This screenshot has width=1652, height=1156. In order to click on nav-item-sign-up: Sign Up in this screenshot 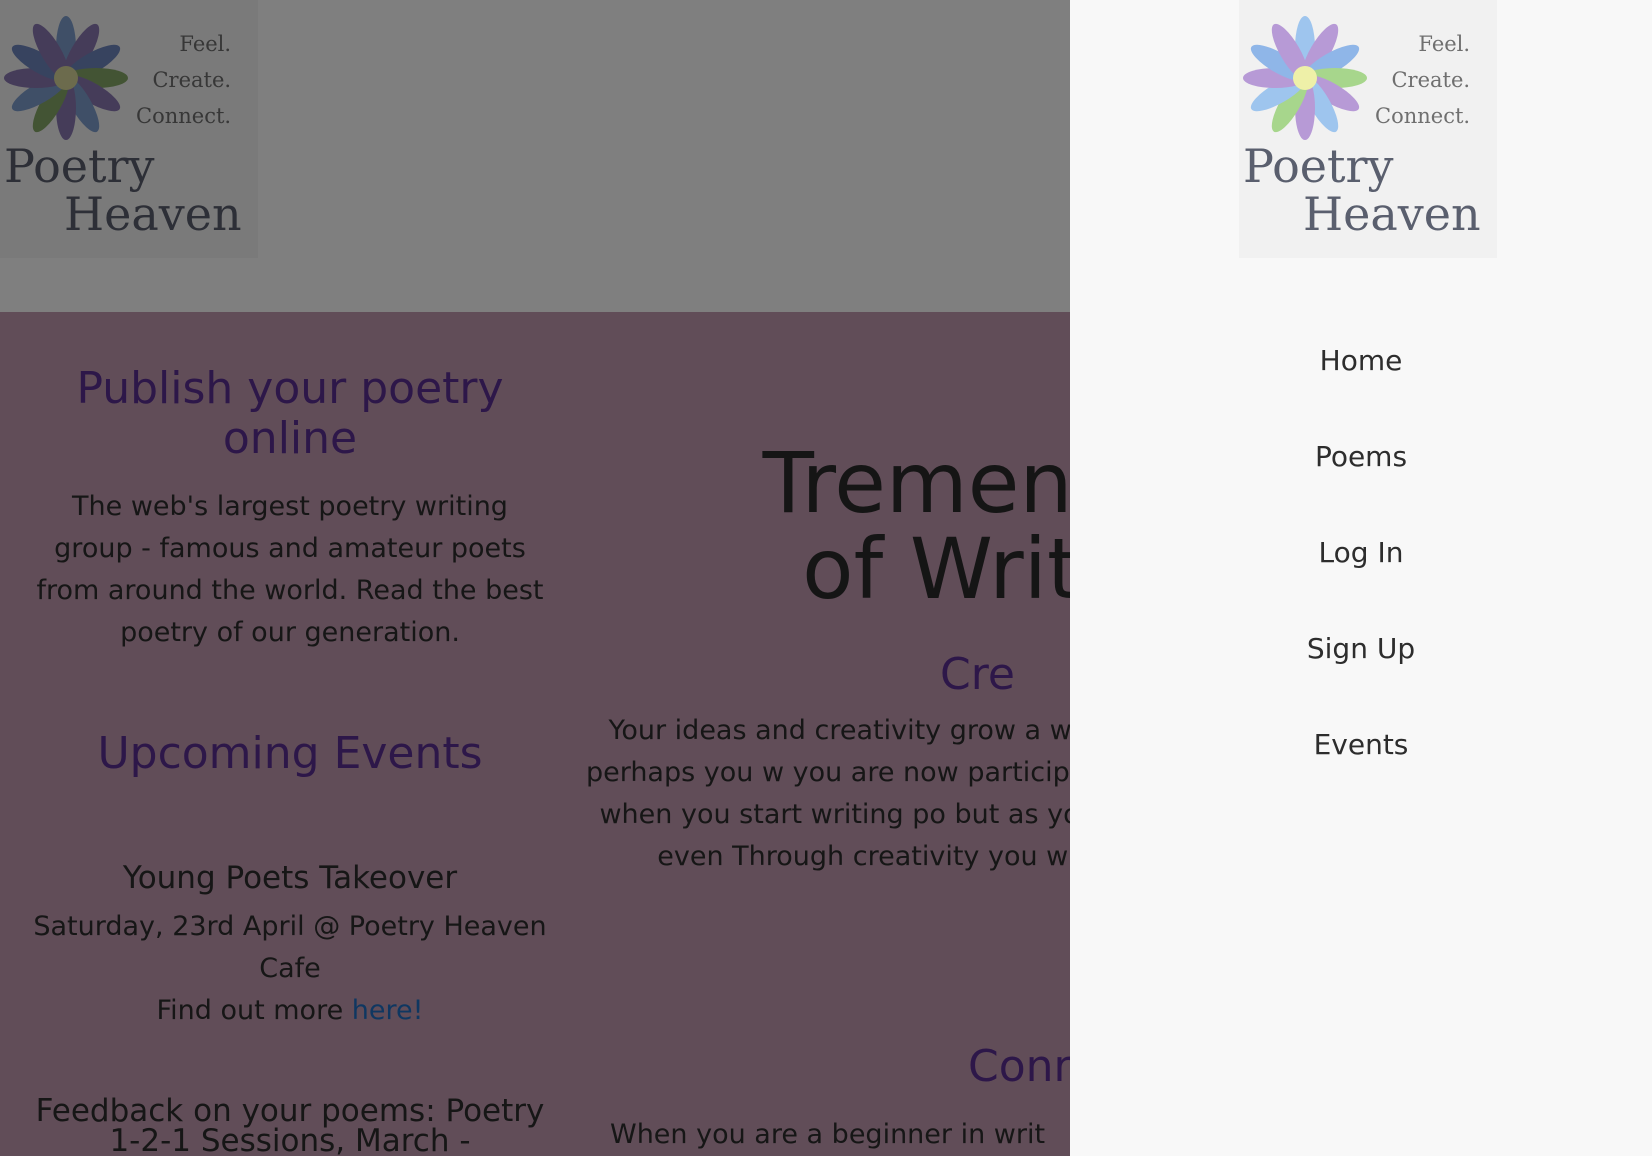, I will do `click(1361, 648)`.